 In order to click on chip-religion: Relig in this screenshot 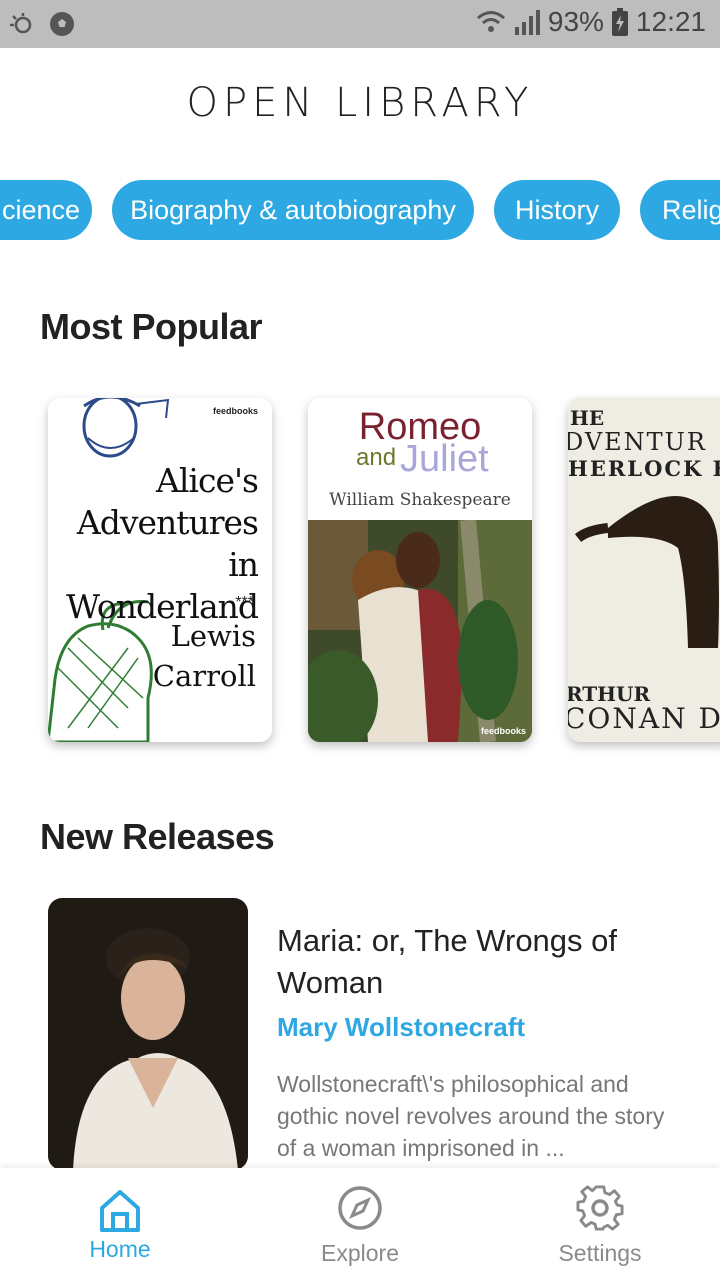, I will do `click(680, 210)`.